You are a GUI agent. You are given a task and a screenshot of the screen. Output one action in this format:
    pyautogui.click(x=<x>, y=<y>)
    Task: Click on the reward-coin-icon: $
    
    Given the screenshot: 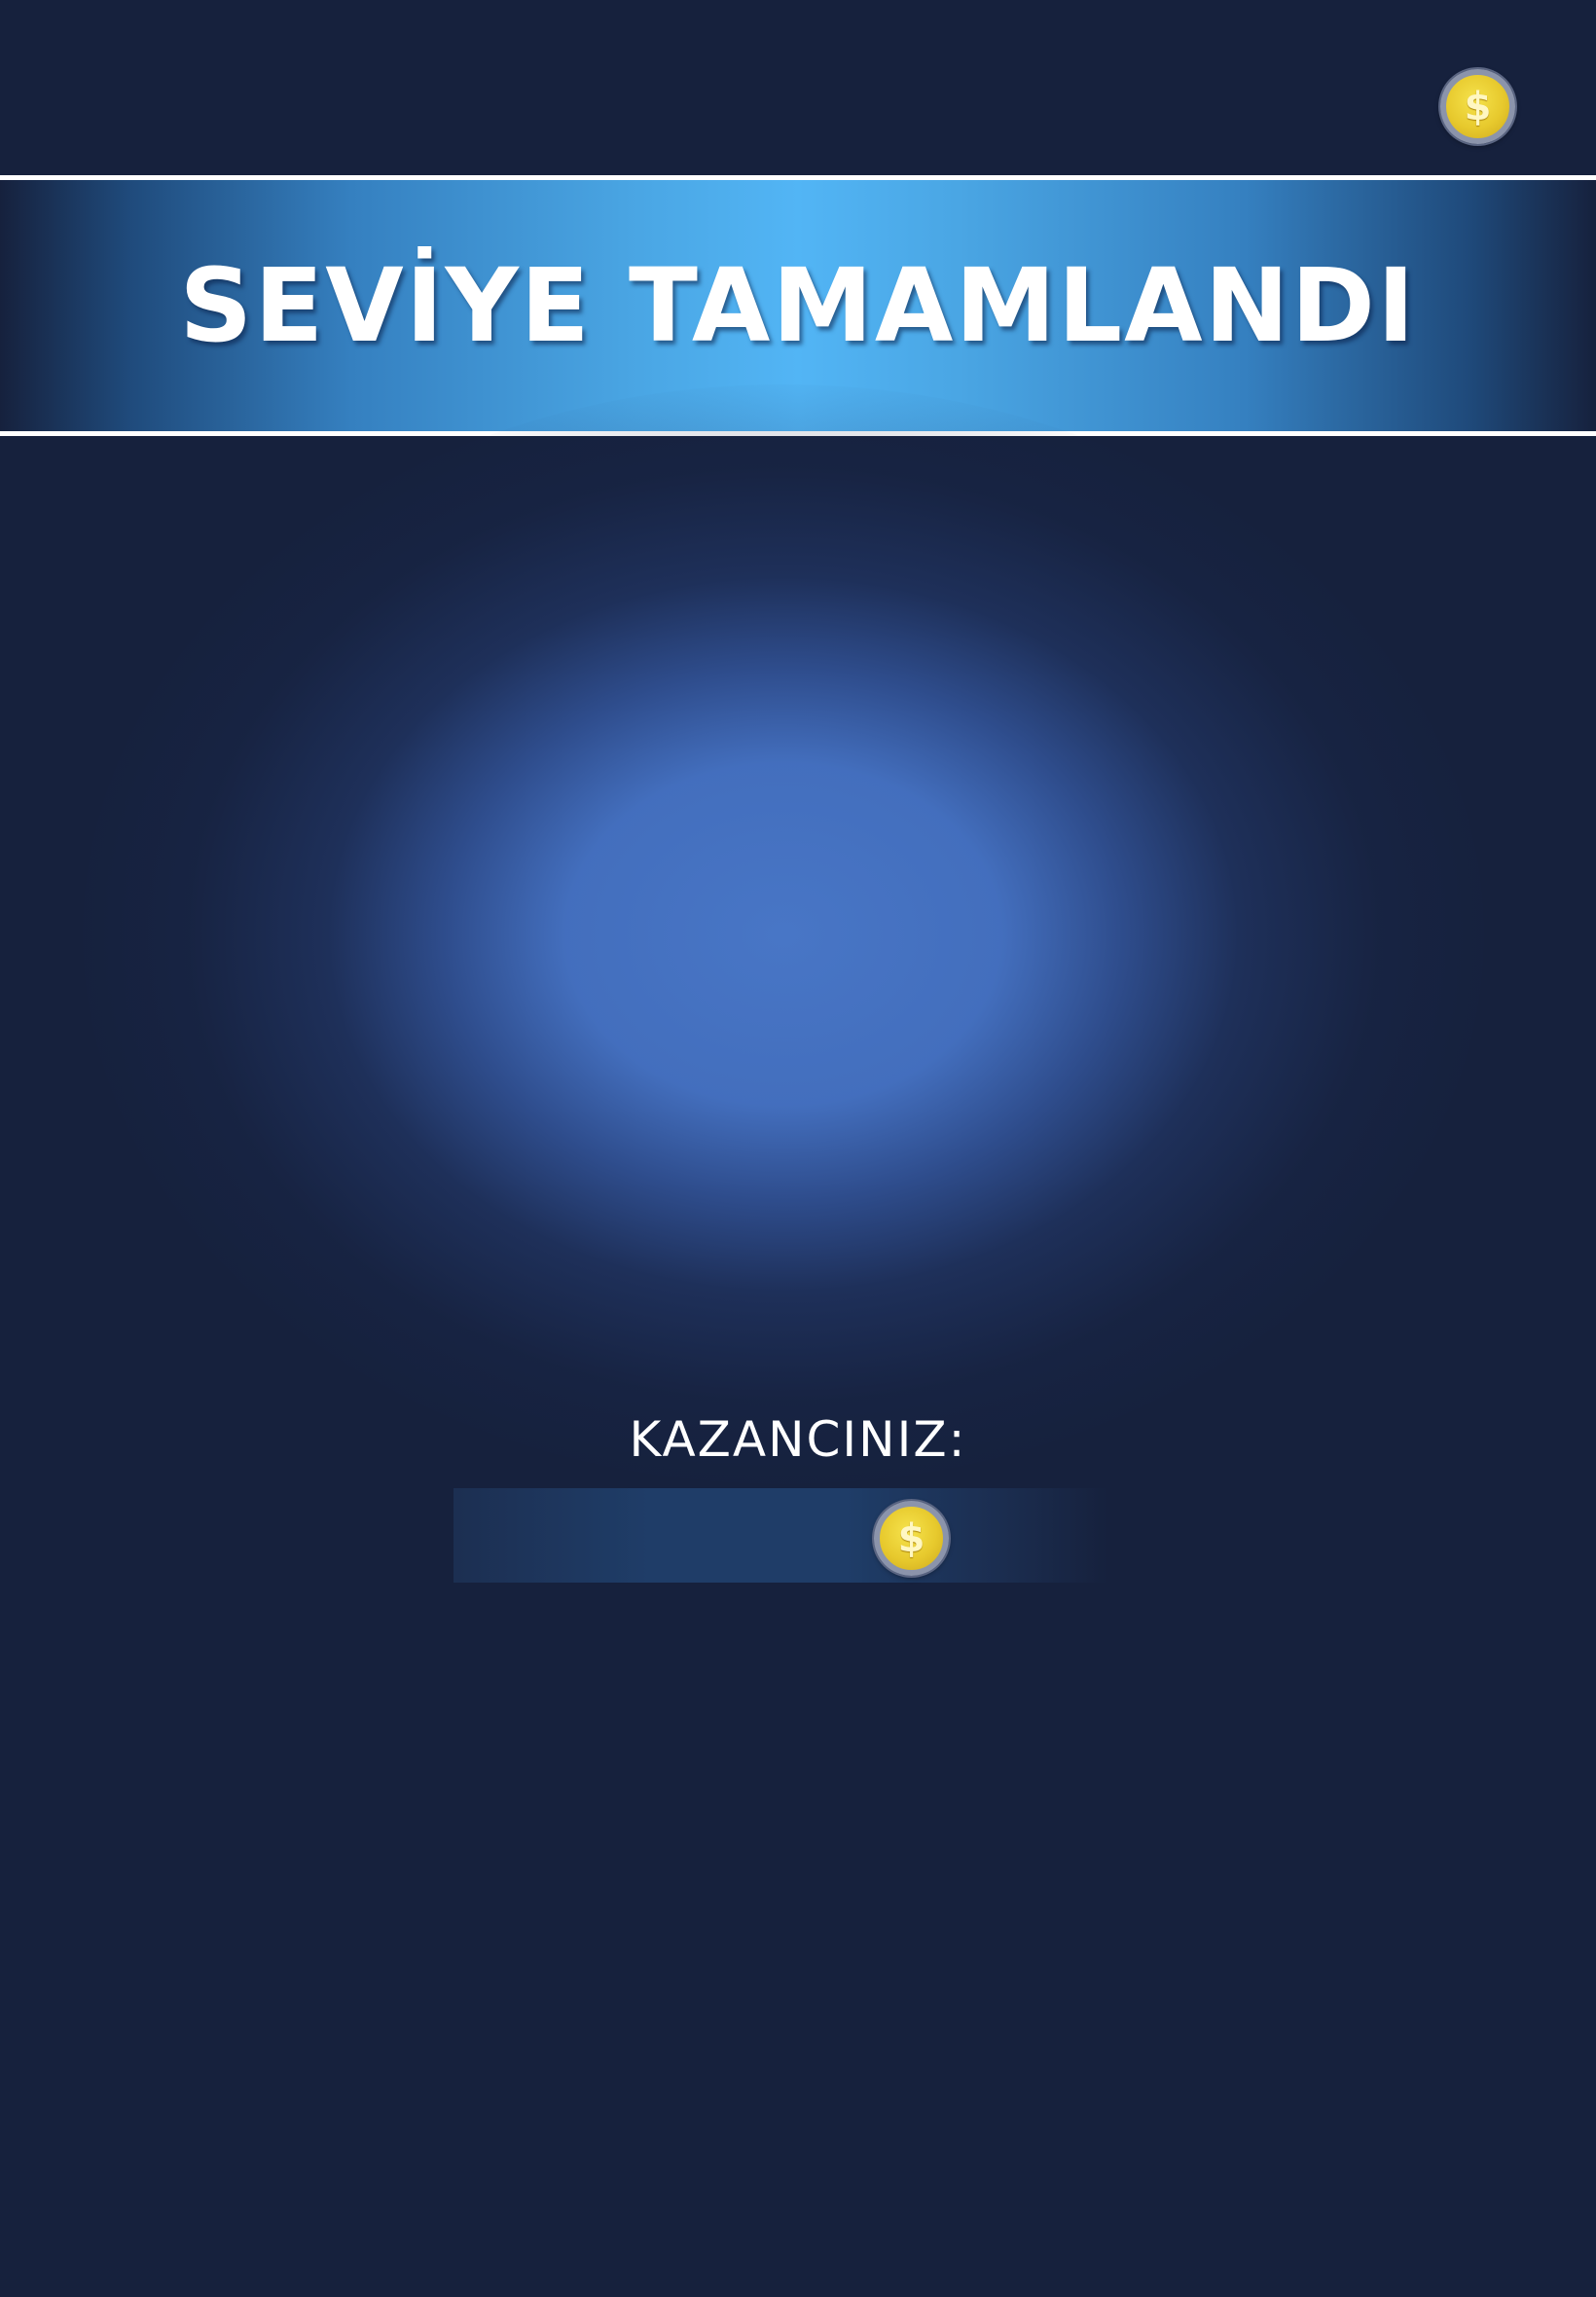 What is the action you would take?
    pyautogui.click(x=911, y=1539)
    